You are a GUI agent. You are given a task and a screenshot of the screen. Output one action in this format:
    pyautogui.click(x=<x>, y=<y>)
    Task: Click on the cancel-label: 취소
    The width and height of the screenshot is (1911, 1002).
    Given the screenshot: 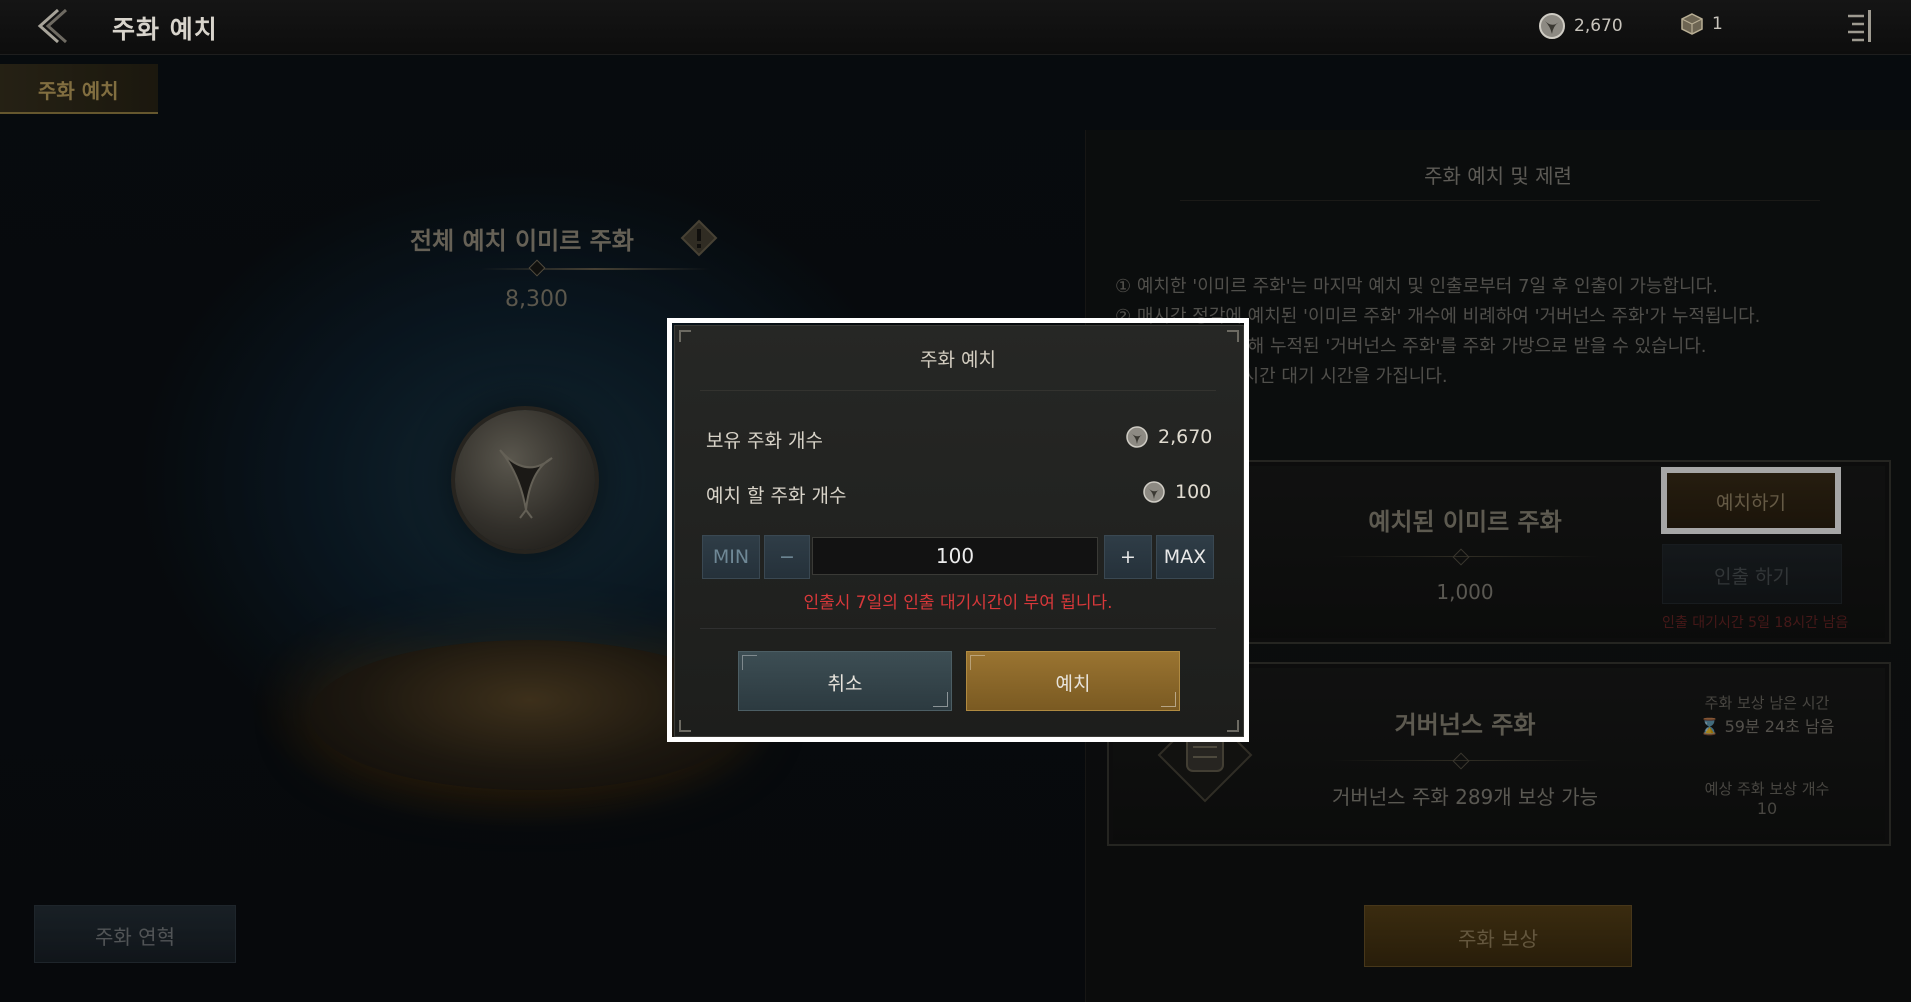 What is the action you would take?
    pyautogui.click(x=845, y=684)
    